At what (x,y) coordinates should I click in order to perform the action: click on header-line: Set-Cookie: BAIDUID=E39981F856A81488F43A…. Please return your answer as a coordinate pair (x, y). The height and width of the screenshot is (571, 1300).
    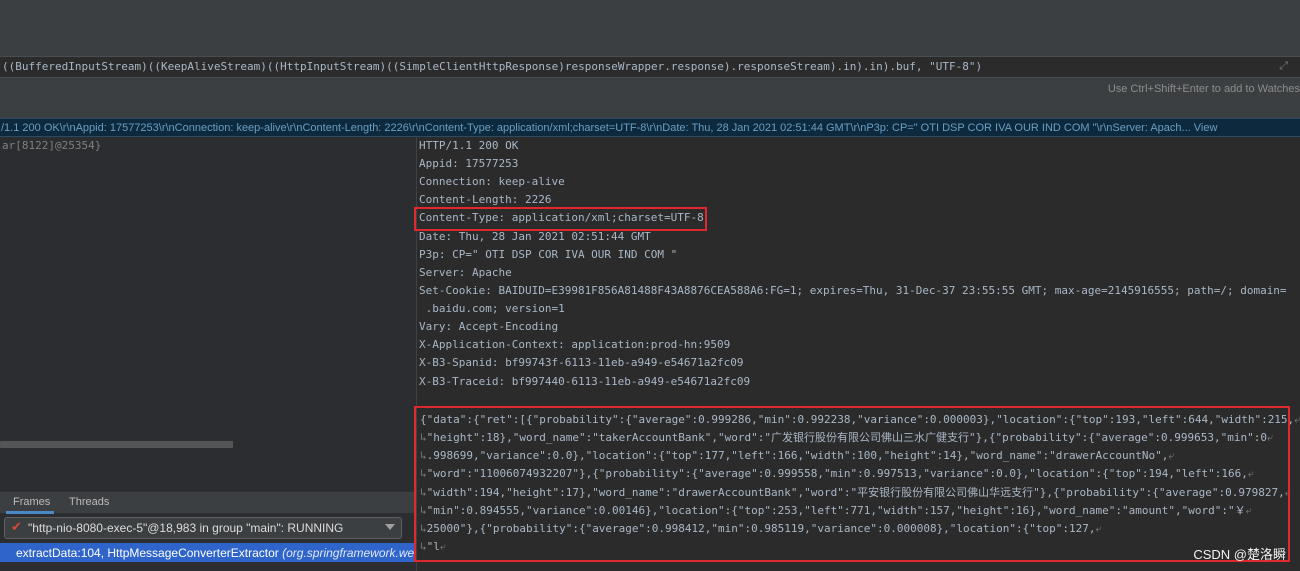
    Looking at the image, I should click on (853, 290).